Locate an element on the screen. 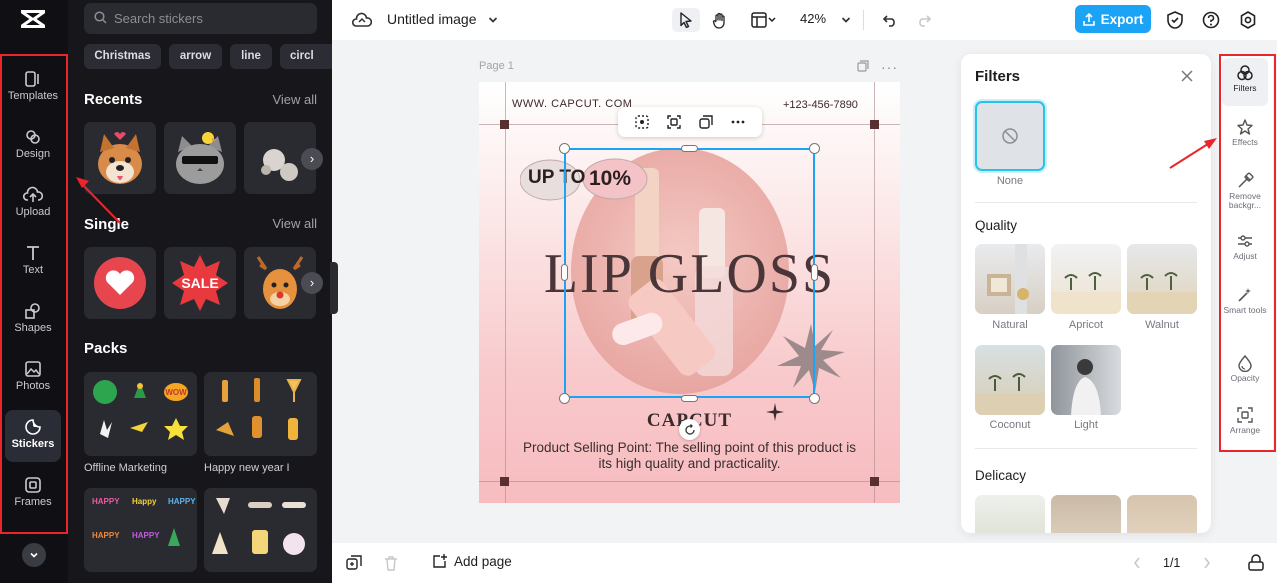 The image size is (1277, 583). hand-tool-button is located at coordinates (720, 20).